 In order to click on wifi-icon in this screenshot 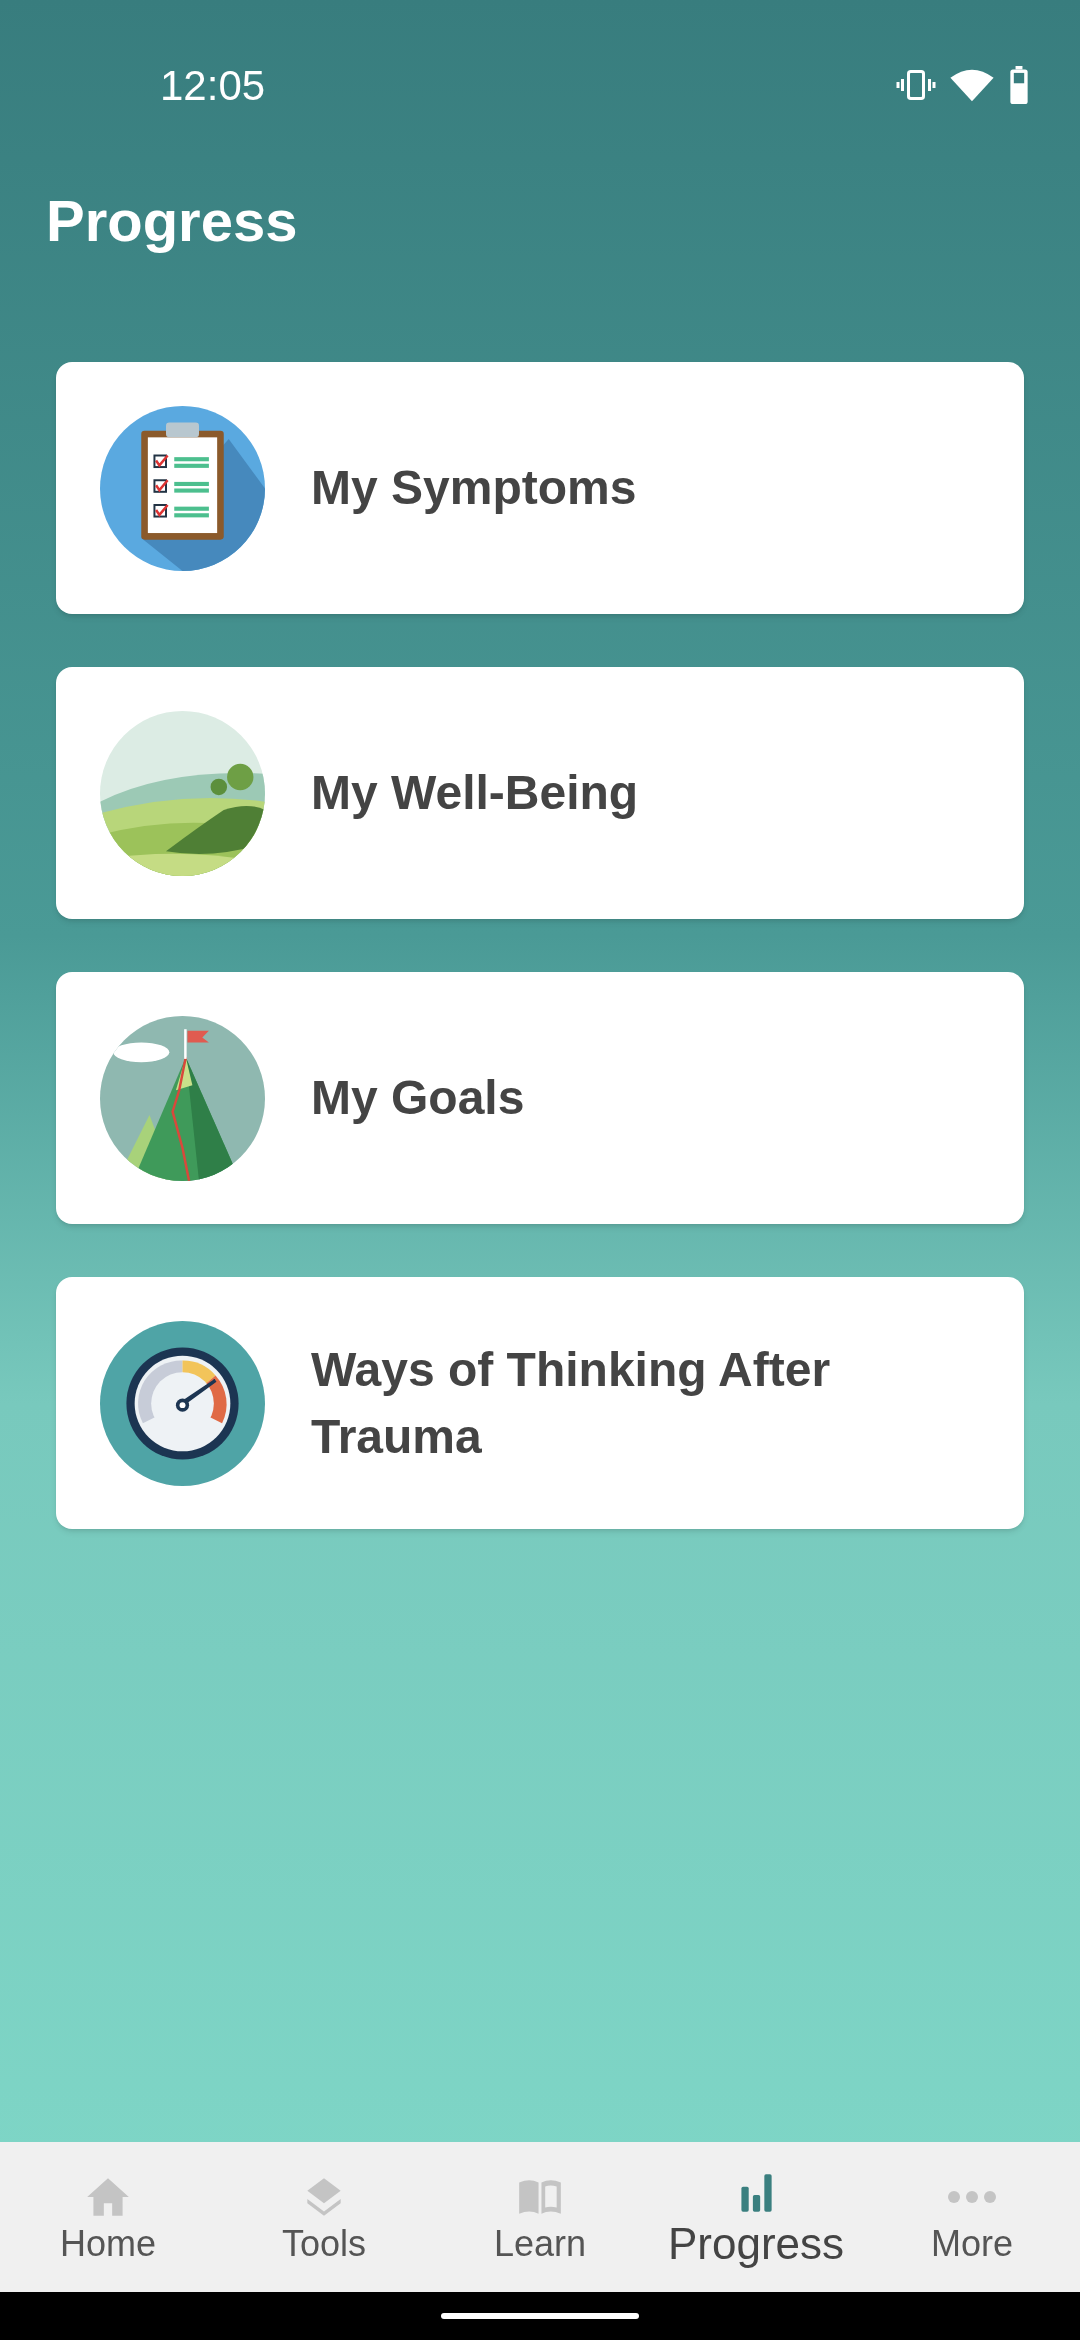, I will do `click(972, 85)`.